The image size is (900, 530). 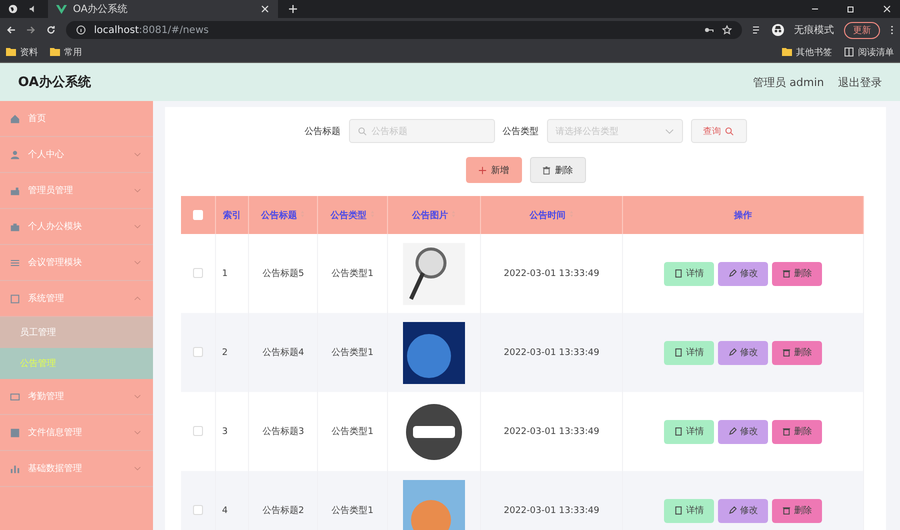 What do you see at coordinates (862, 30) in the screenshot?
I see `update-button: 更新` at bounding box center [862, 30].